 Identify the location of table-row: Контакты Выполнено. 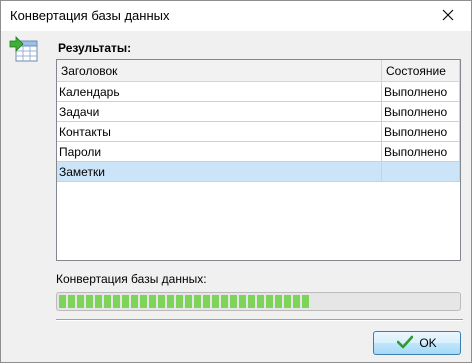
(258, 132).